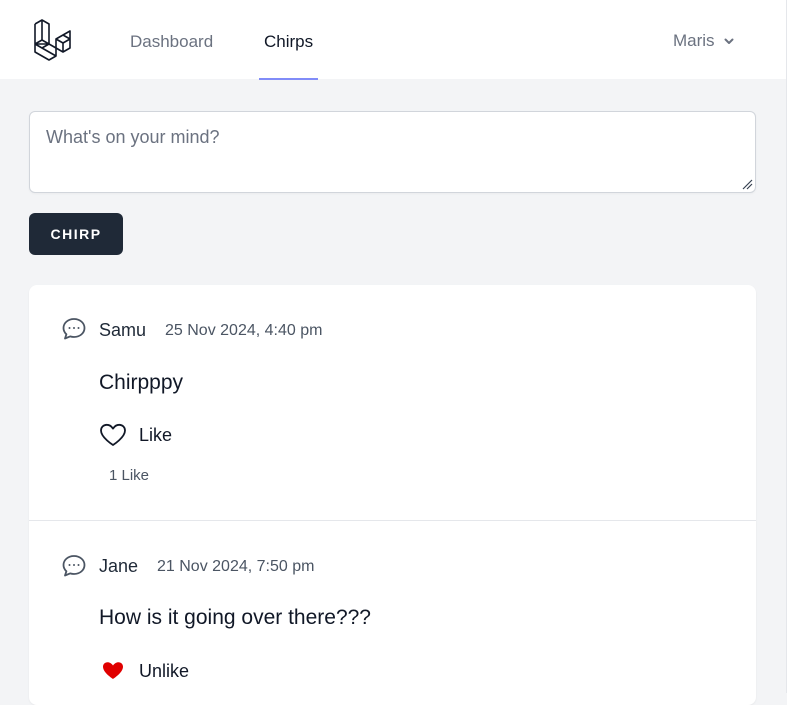 This screenshot has height=705, width=787. What do you see at coordinates (141, 382) in the screenshot?
I see `chirp-message: Chirpppy` at bounding box center [141, 382].